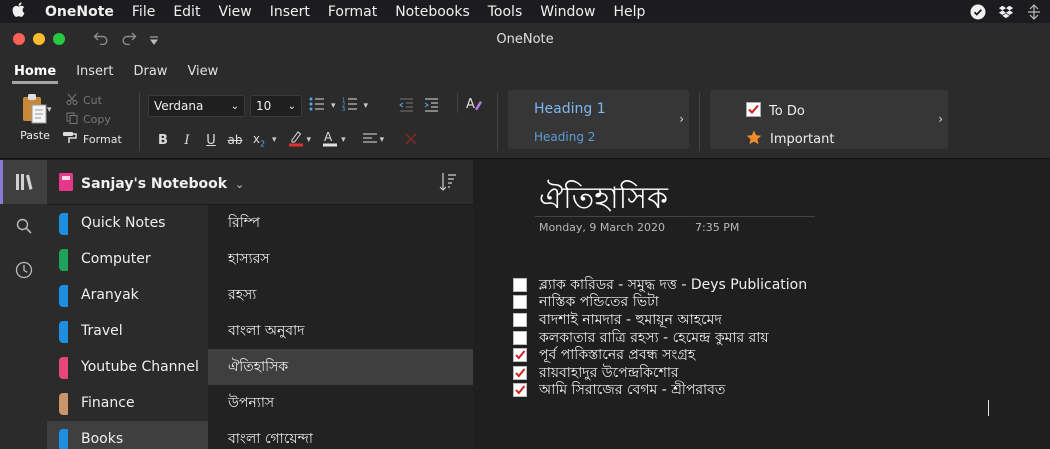 Image resolution: width=1050 pixels, height=449 pixels. Describe the element at coordinates (187, 140) in the screenshot. I see `italic-icon: I` at that location.